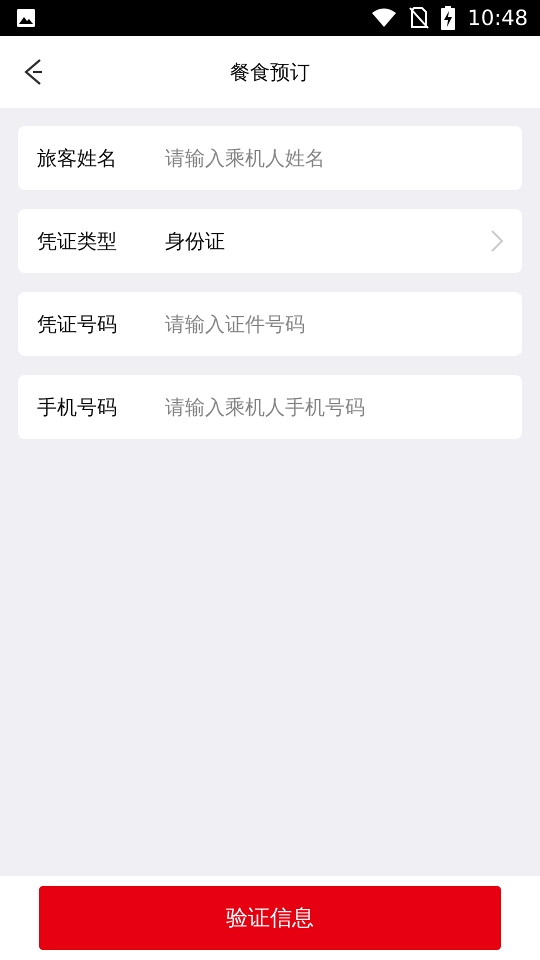 The height and width of the screenshot is (960, 540). I want to click on no-sim-icon, so click(419, 18).